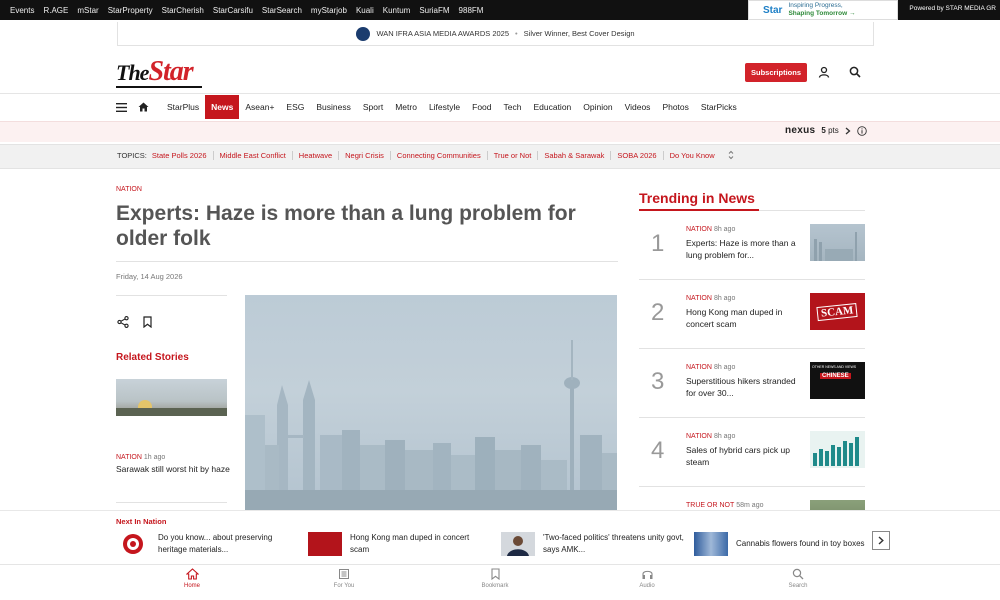  What do you see at coordinates (837, 311) in the screenshot?
I see `trending-thumbnail-scam: SCAM` at bounding box center [837, 311].